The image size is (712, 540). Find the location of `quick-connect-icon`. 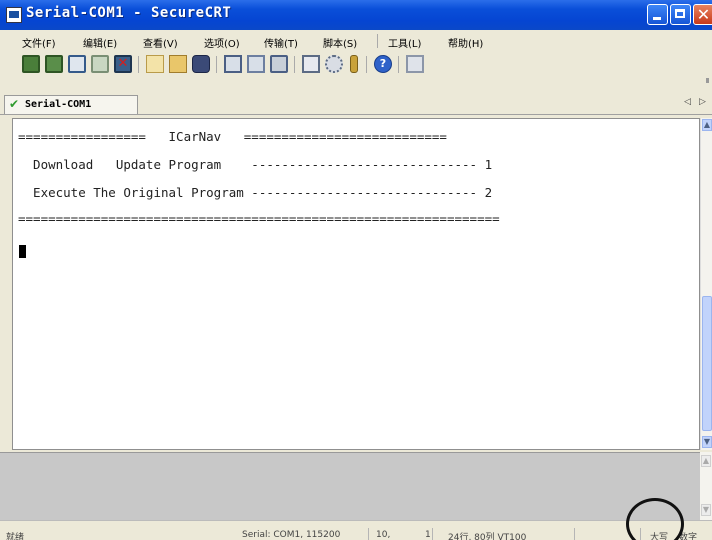

quick-connect-icon is located at coordinates (54, 64).